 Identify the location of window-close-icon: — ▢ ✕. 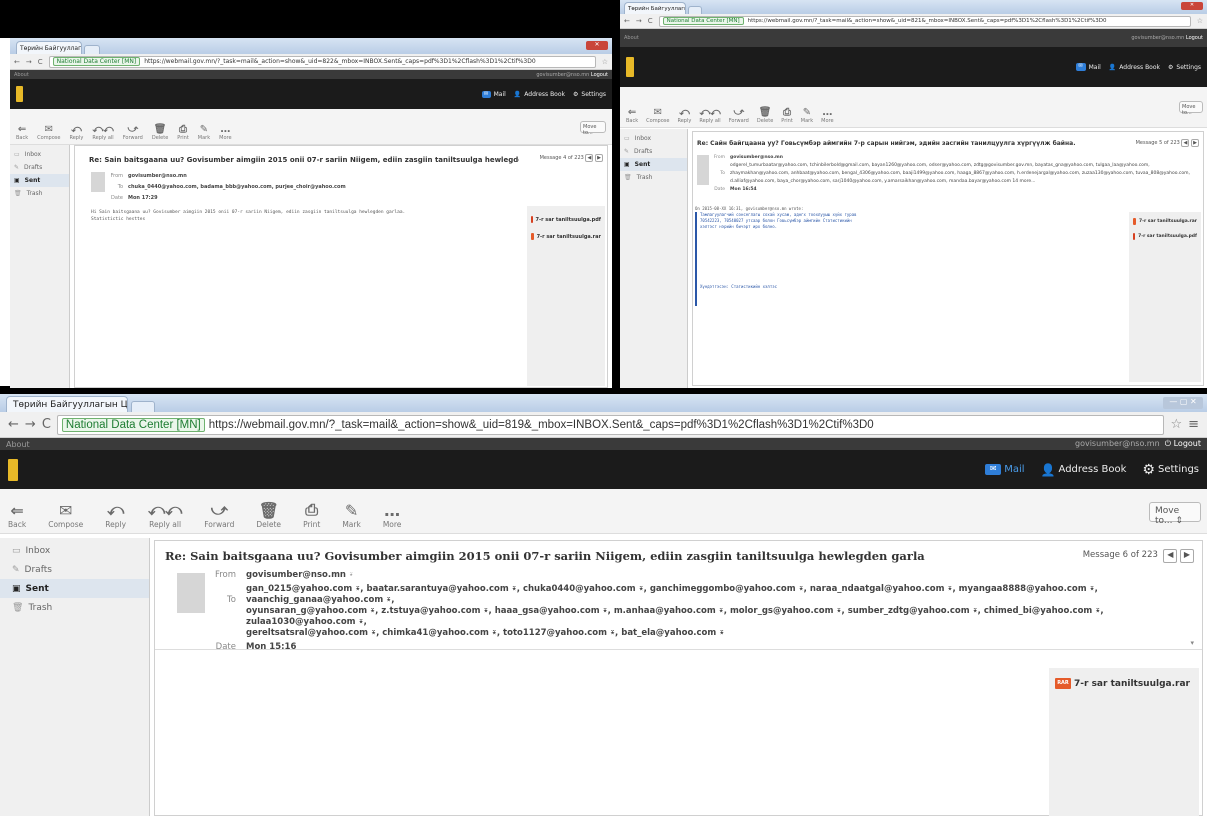
(1183, 403).